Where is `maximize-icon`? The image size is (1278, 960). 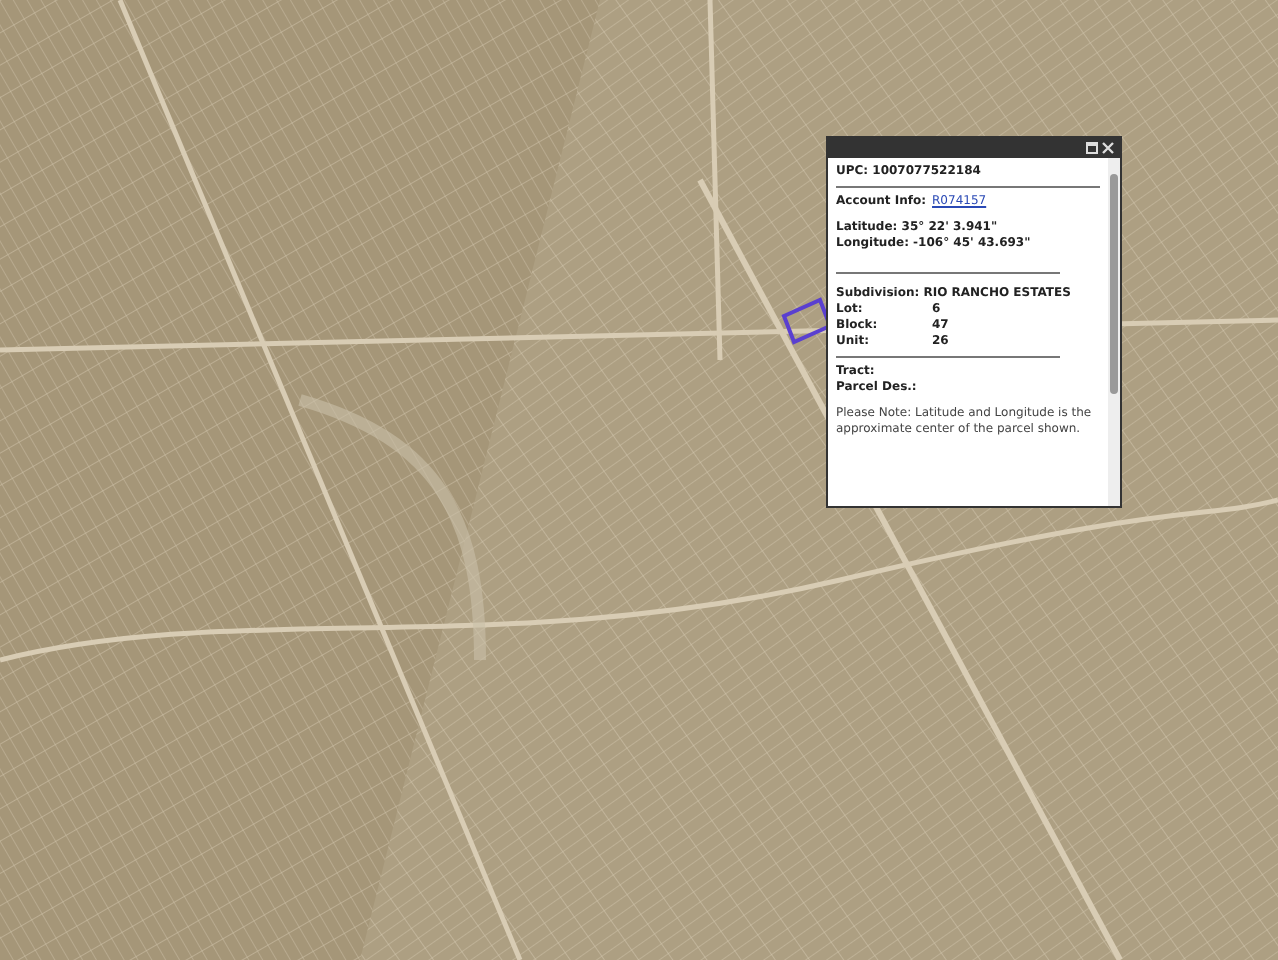 maximize-icon is located at coordinates (1092, 148).